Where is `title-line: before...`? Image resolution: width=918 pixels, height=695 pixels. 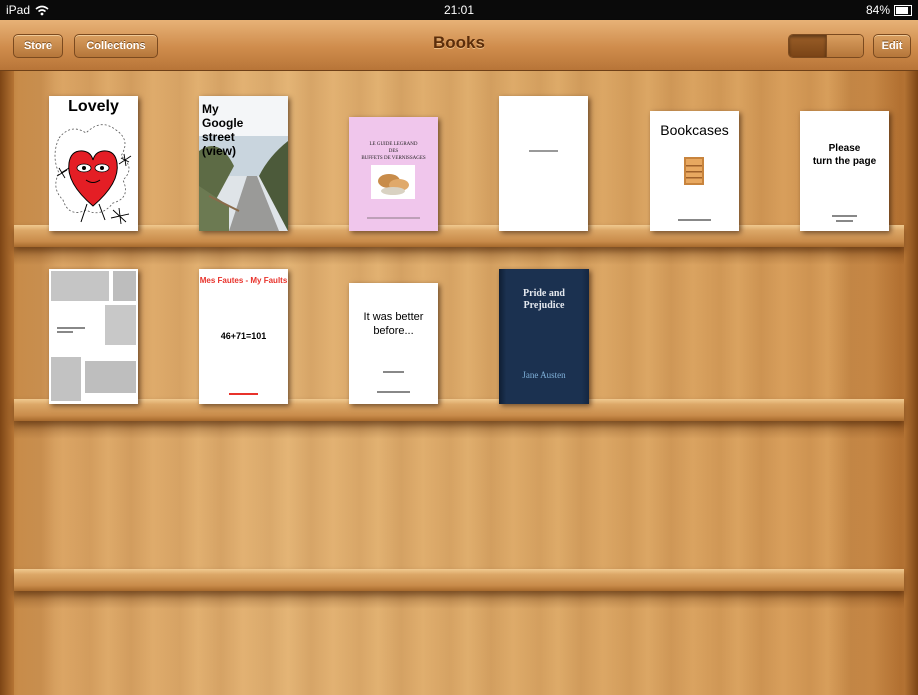 title-line: before... is located at coordinates (393, 331).